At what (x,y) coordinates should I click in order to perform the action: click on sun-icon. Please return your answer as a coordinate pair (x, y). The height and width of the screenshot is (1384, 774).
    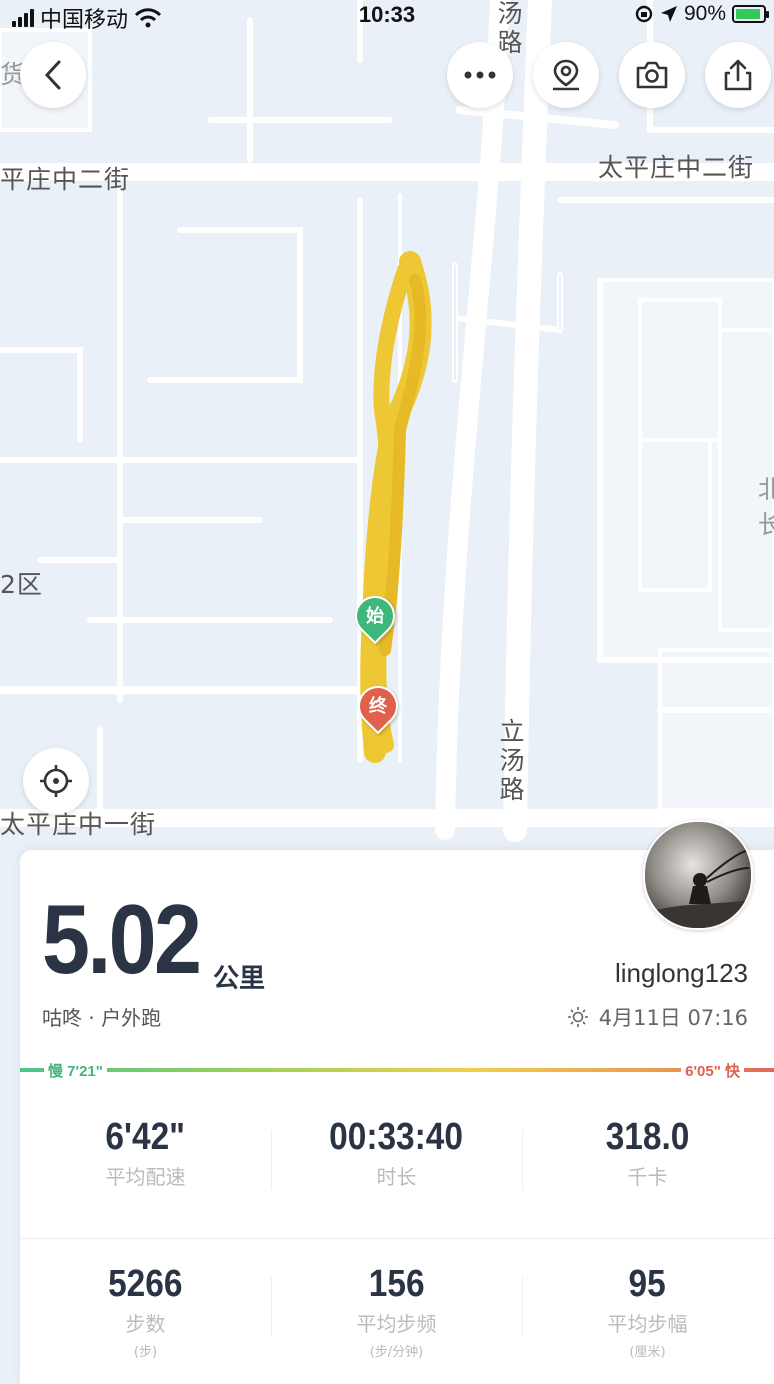
    Looking at the image, I should click on (577, 1017).